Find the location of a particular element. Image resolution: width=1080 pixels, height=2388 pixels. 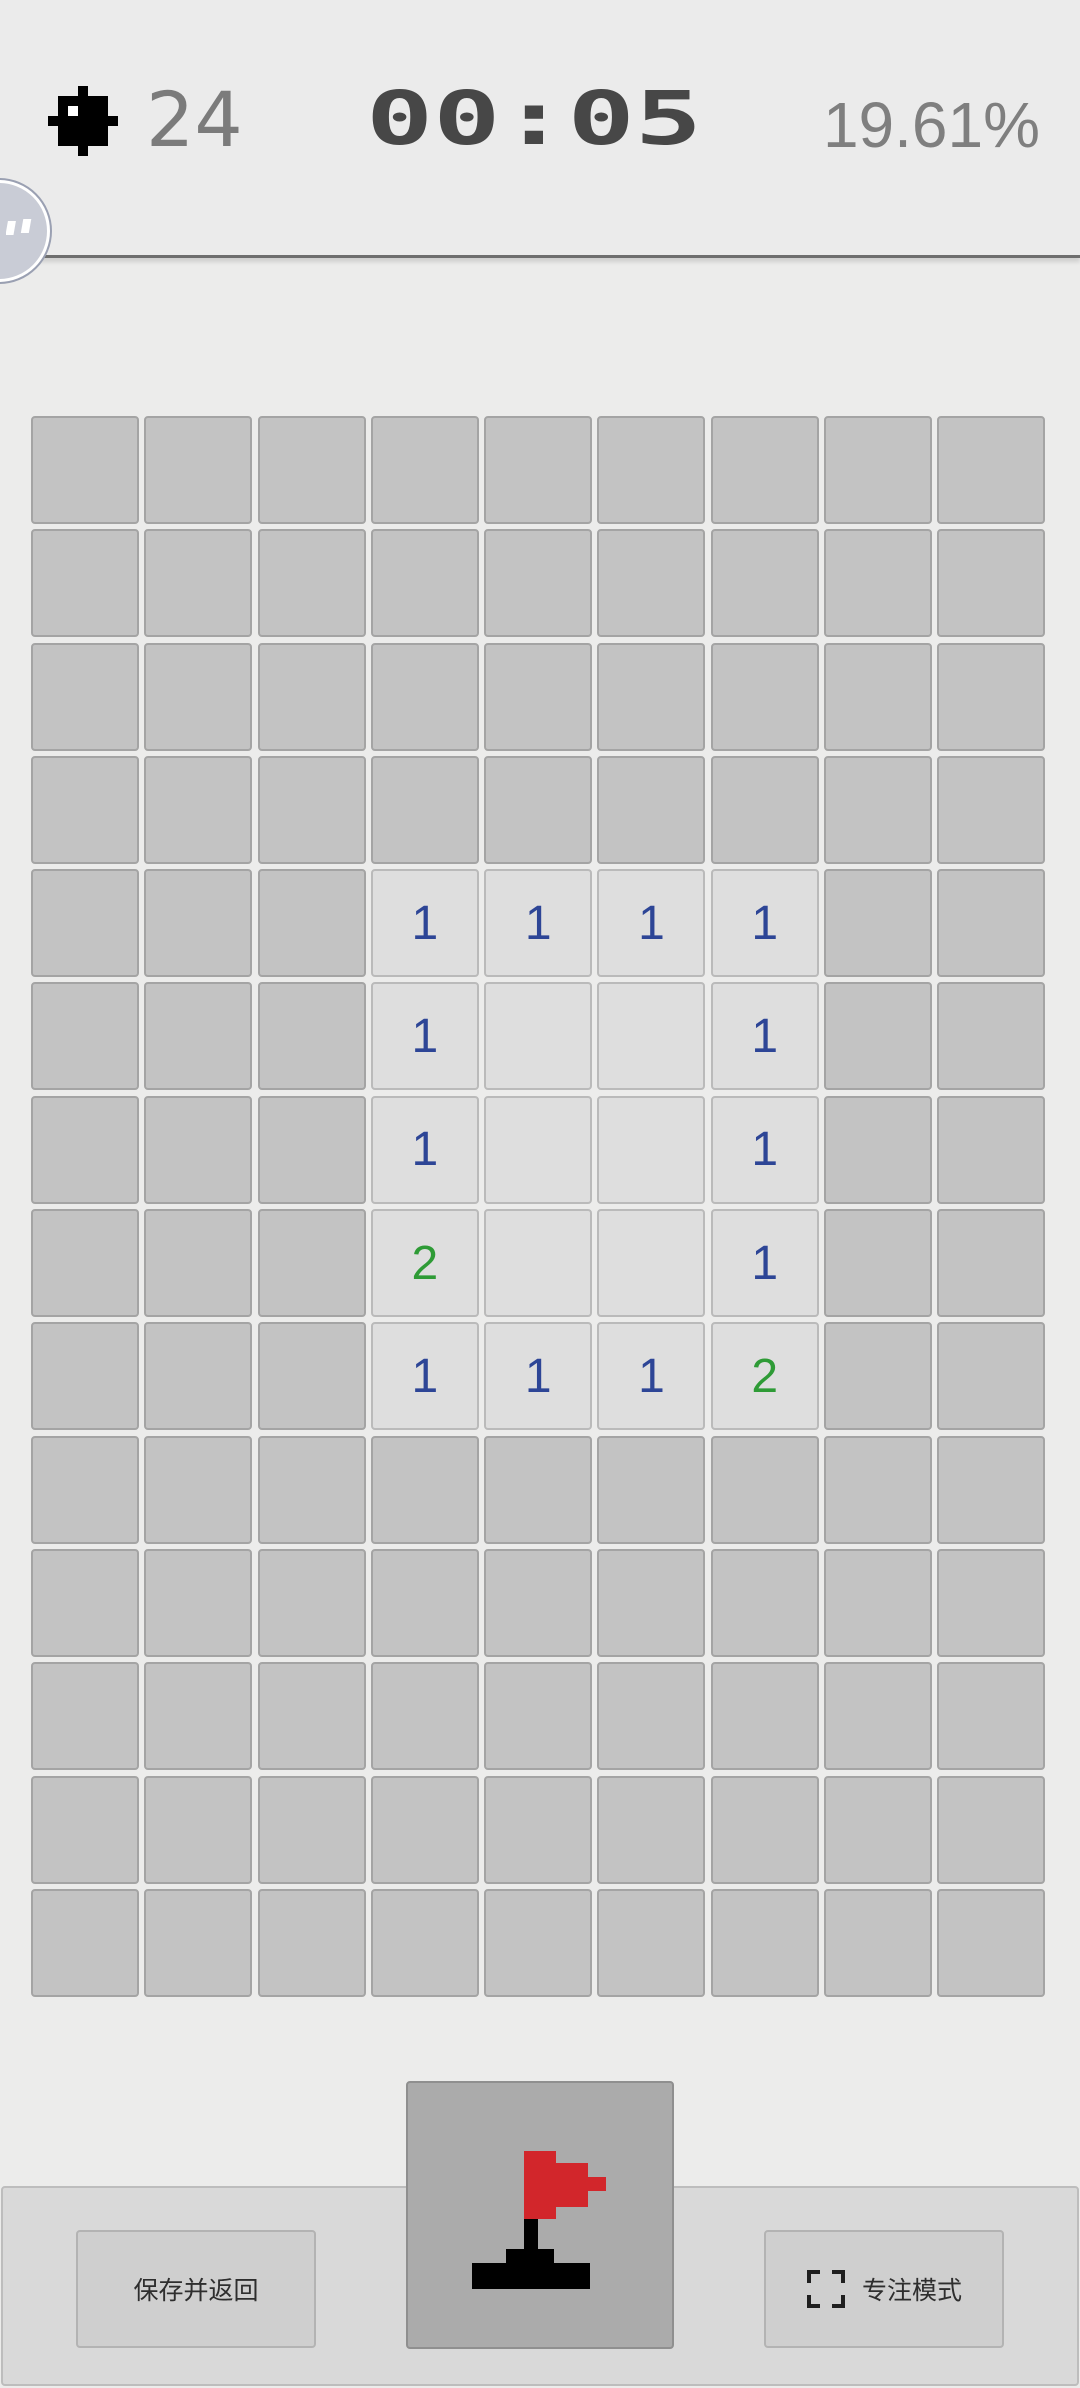

flag-mode-button is located at coordinates (540, 2215).